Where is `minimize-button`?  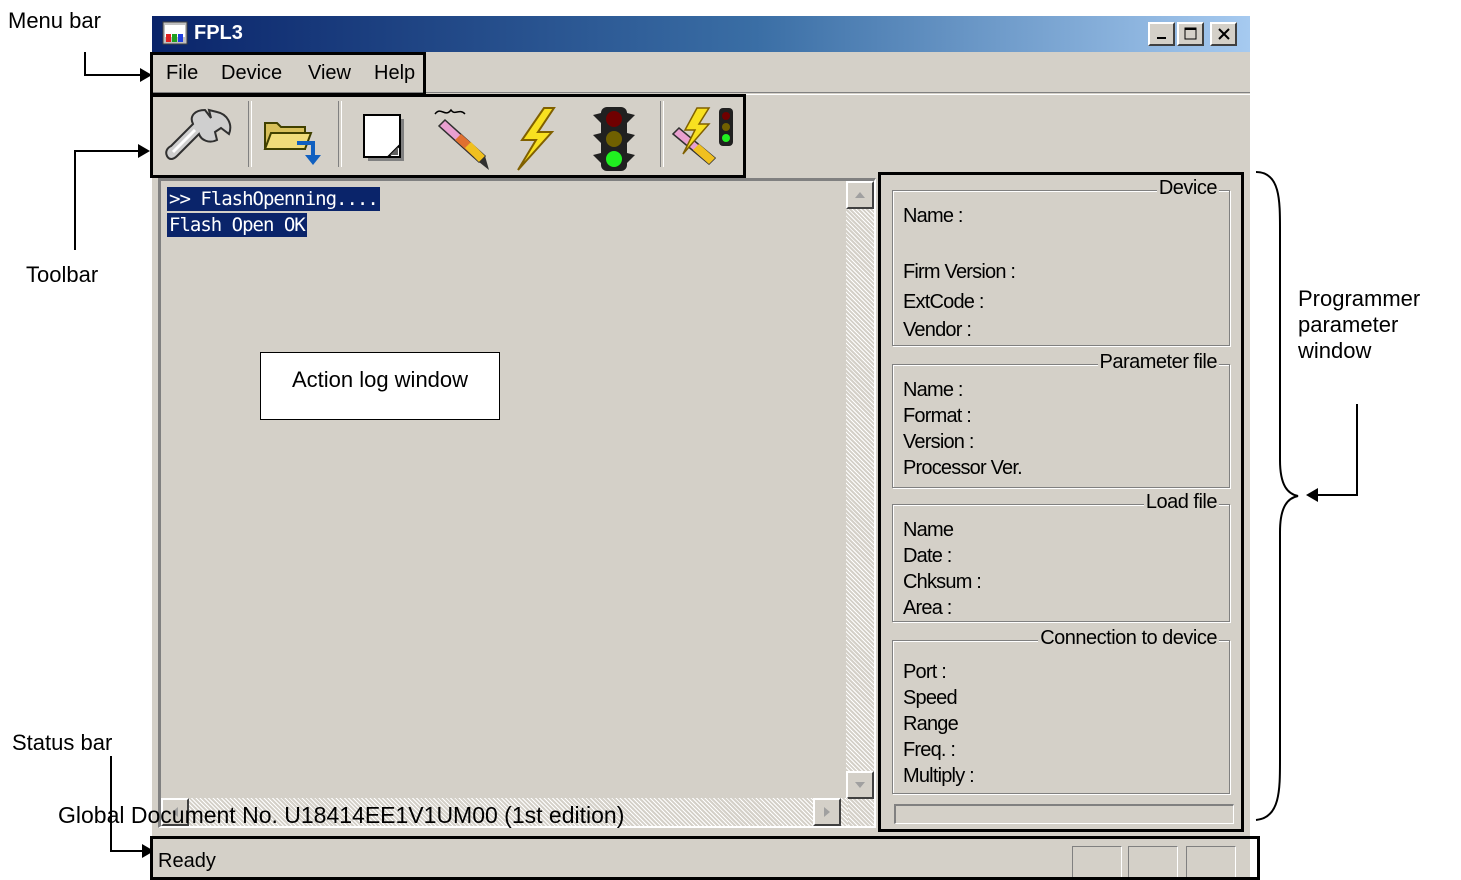
minimize-button is located at coordinates (1161, 34).